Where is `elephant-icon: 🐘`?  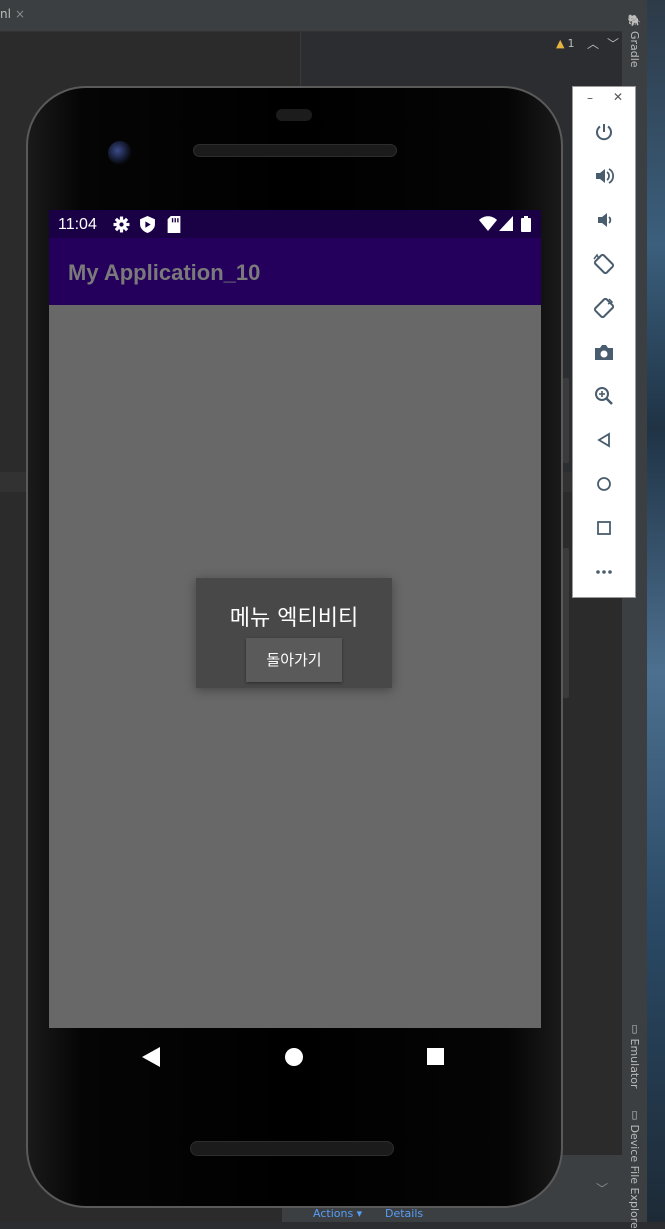
elephant-icon: 🐘 is located at coordinates (634, 21).